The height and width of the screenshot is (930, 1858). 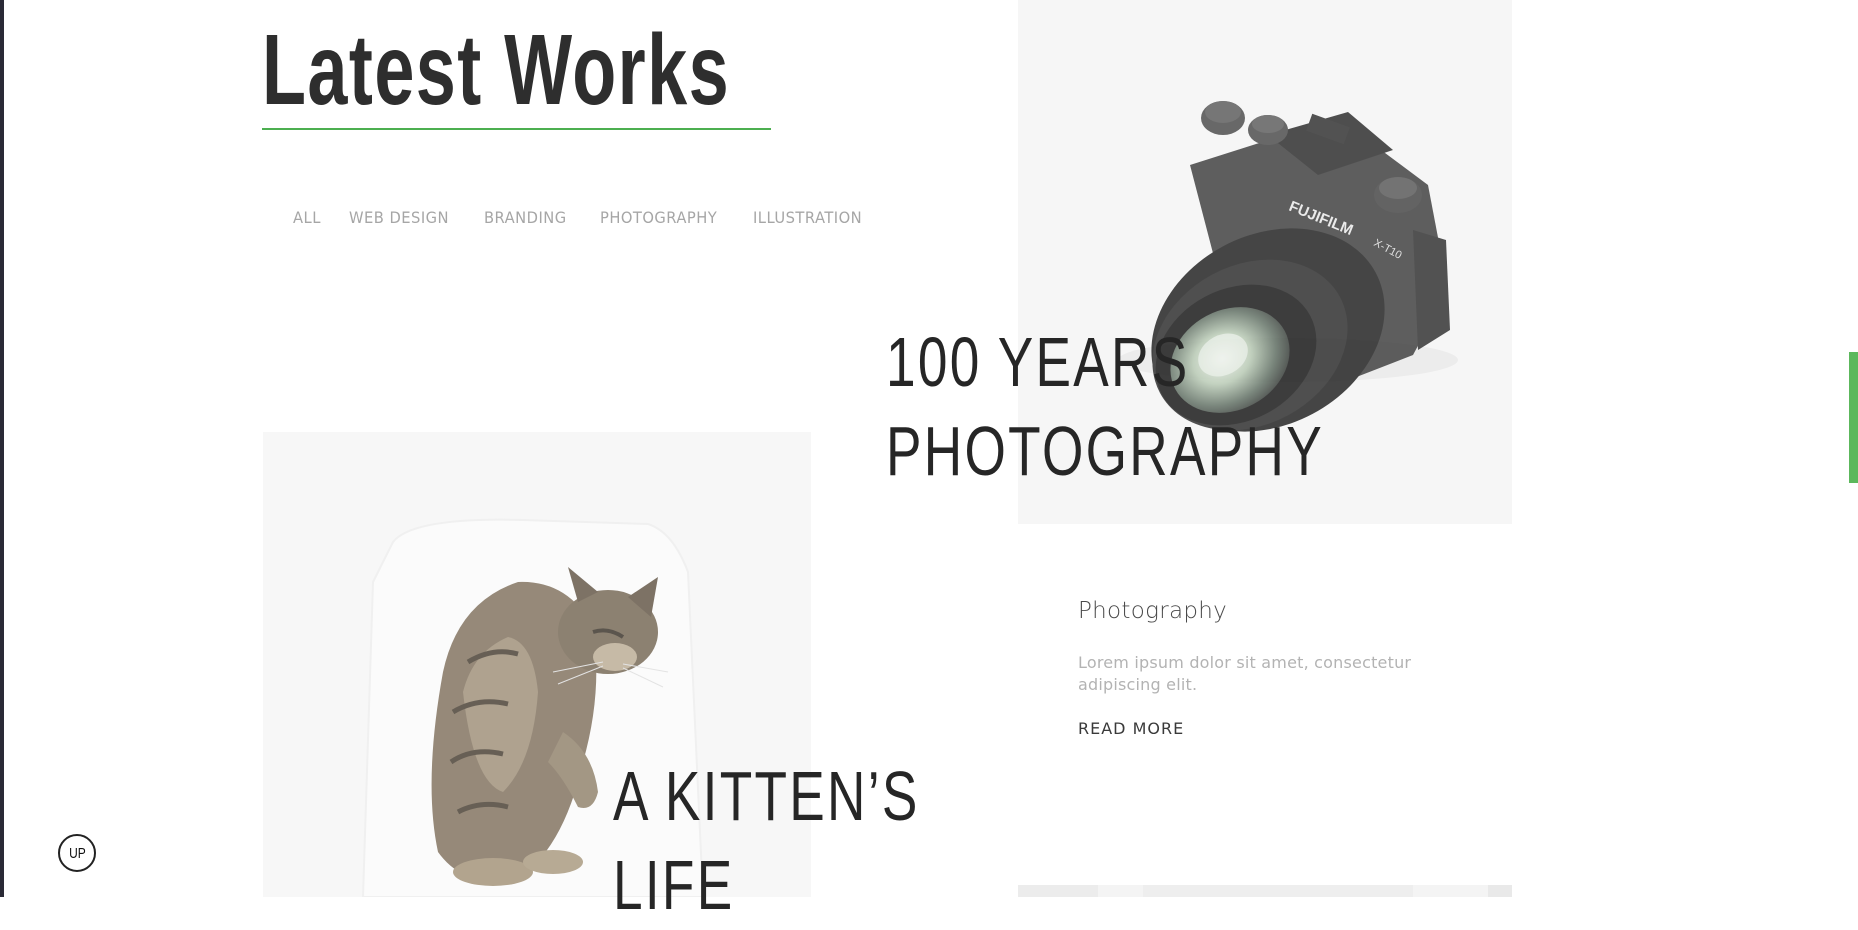 I want to click on work-category: Photography, so click(x=1153, y=611).